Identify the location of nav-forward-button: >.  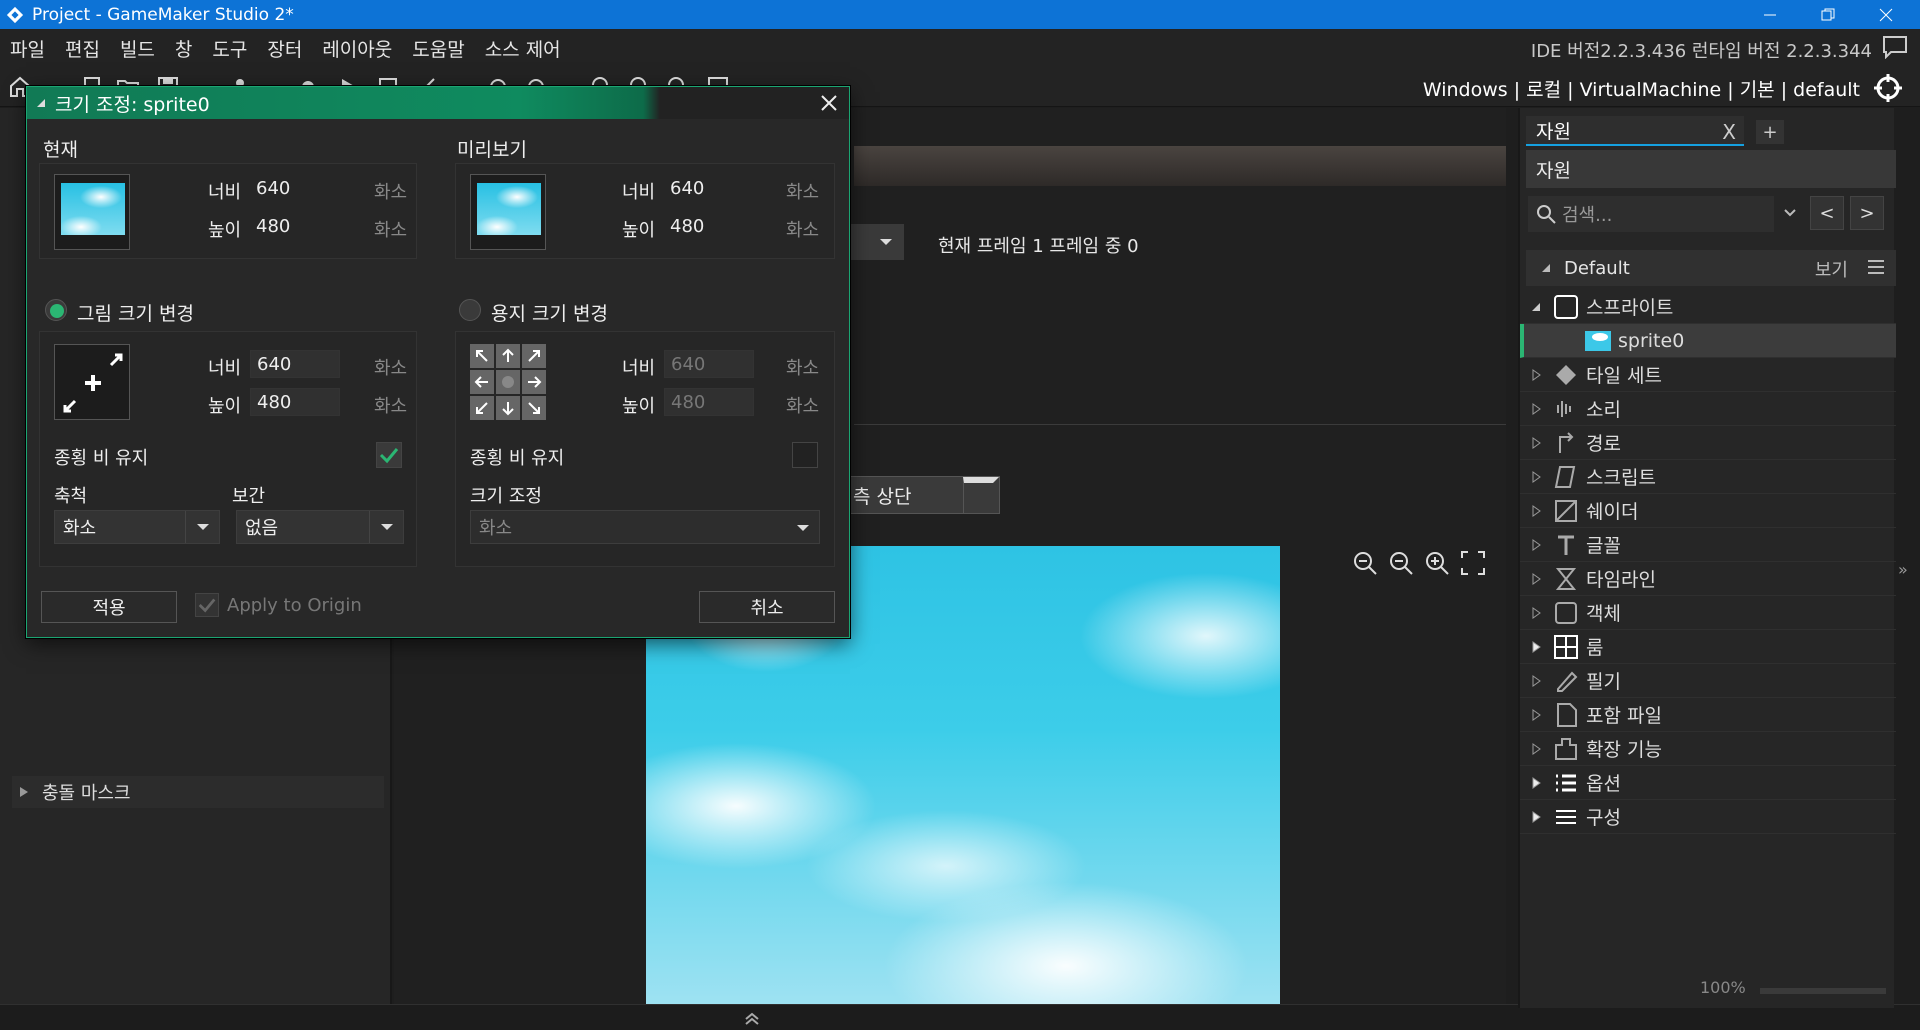
(1867, 213).